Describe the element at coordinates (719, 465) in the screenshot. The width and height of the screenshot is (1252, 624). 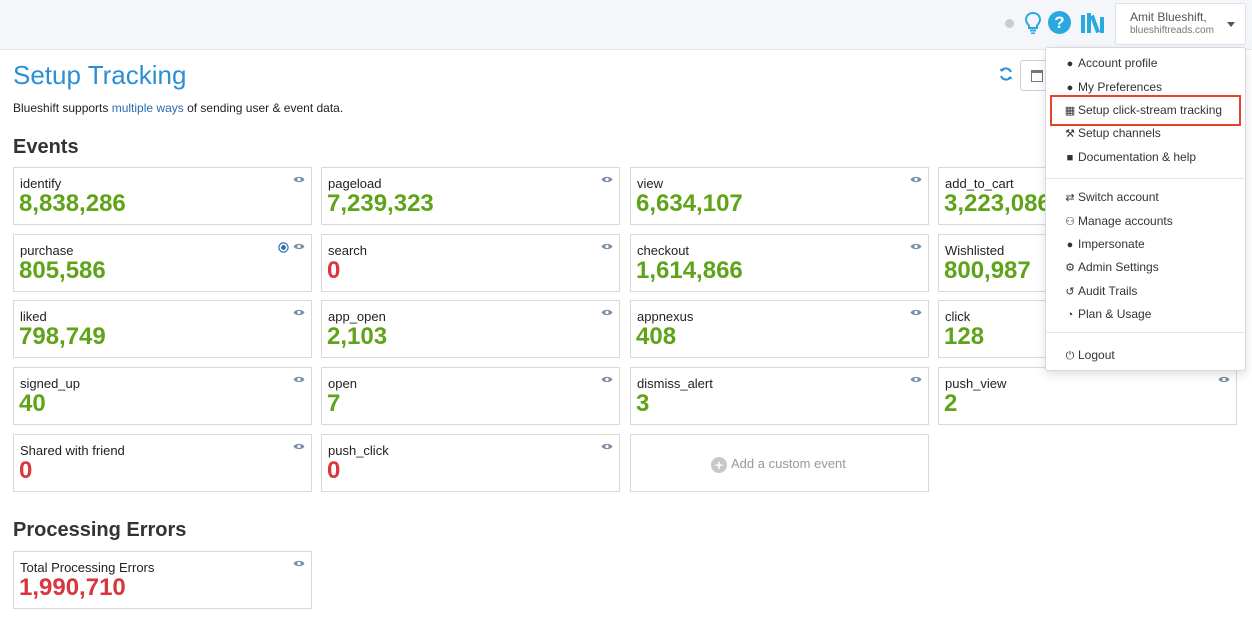
I see `plus-circle-icon: +` at that location.